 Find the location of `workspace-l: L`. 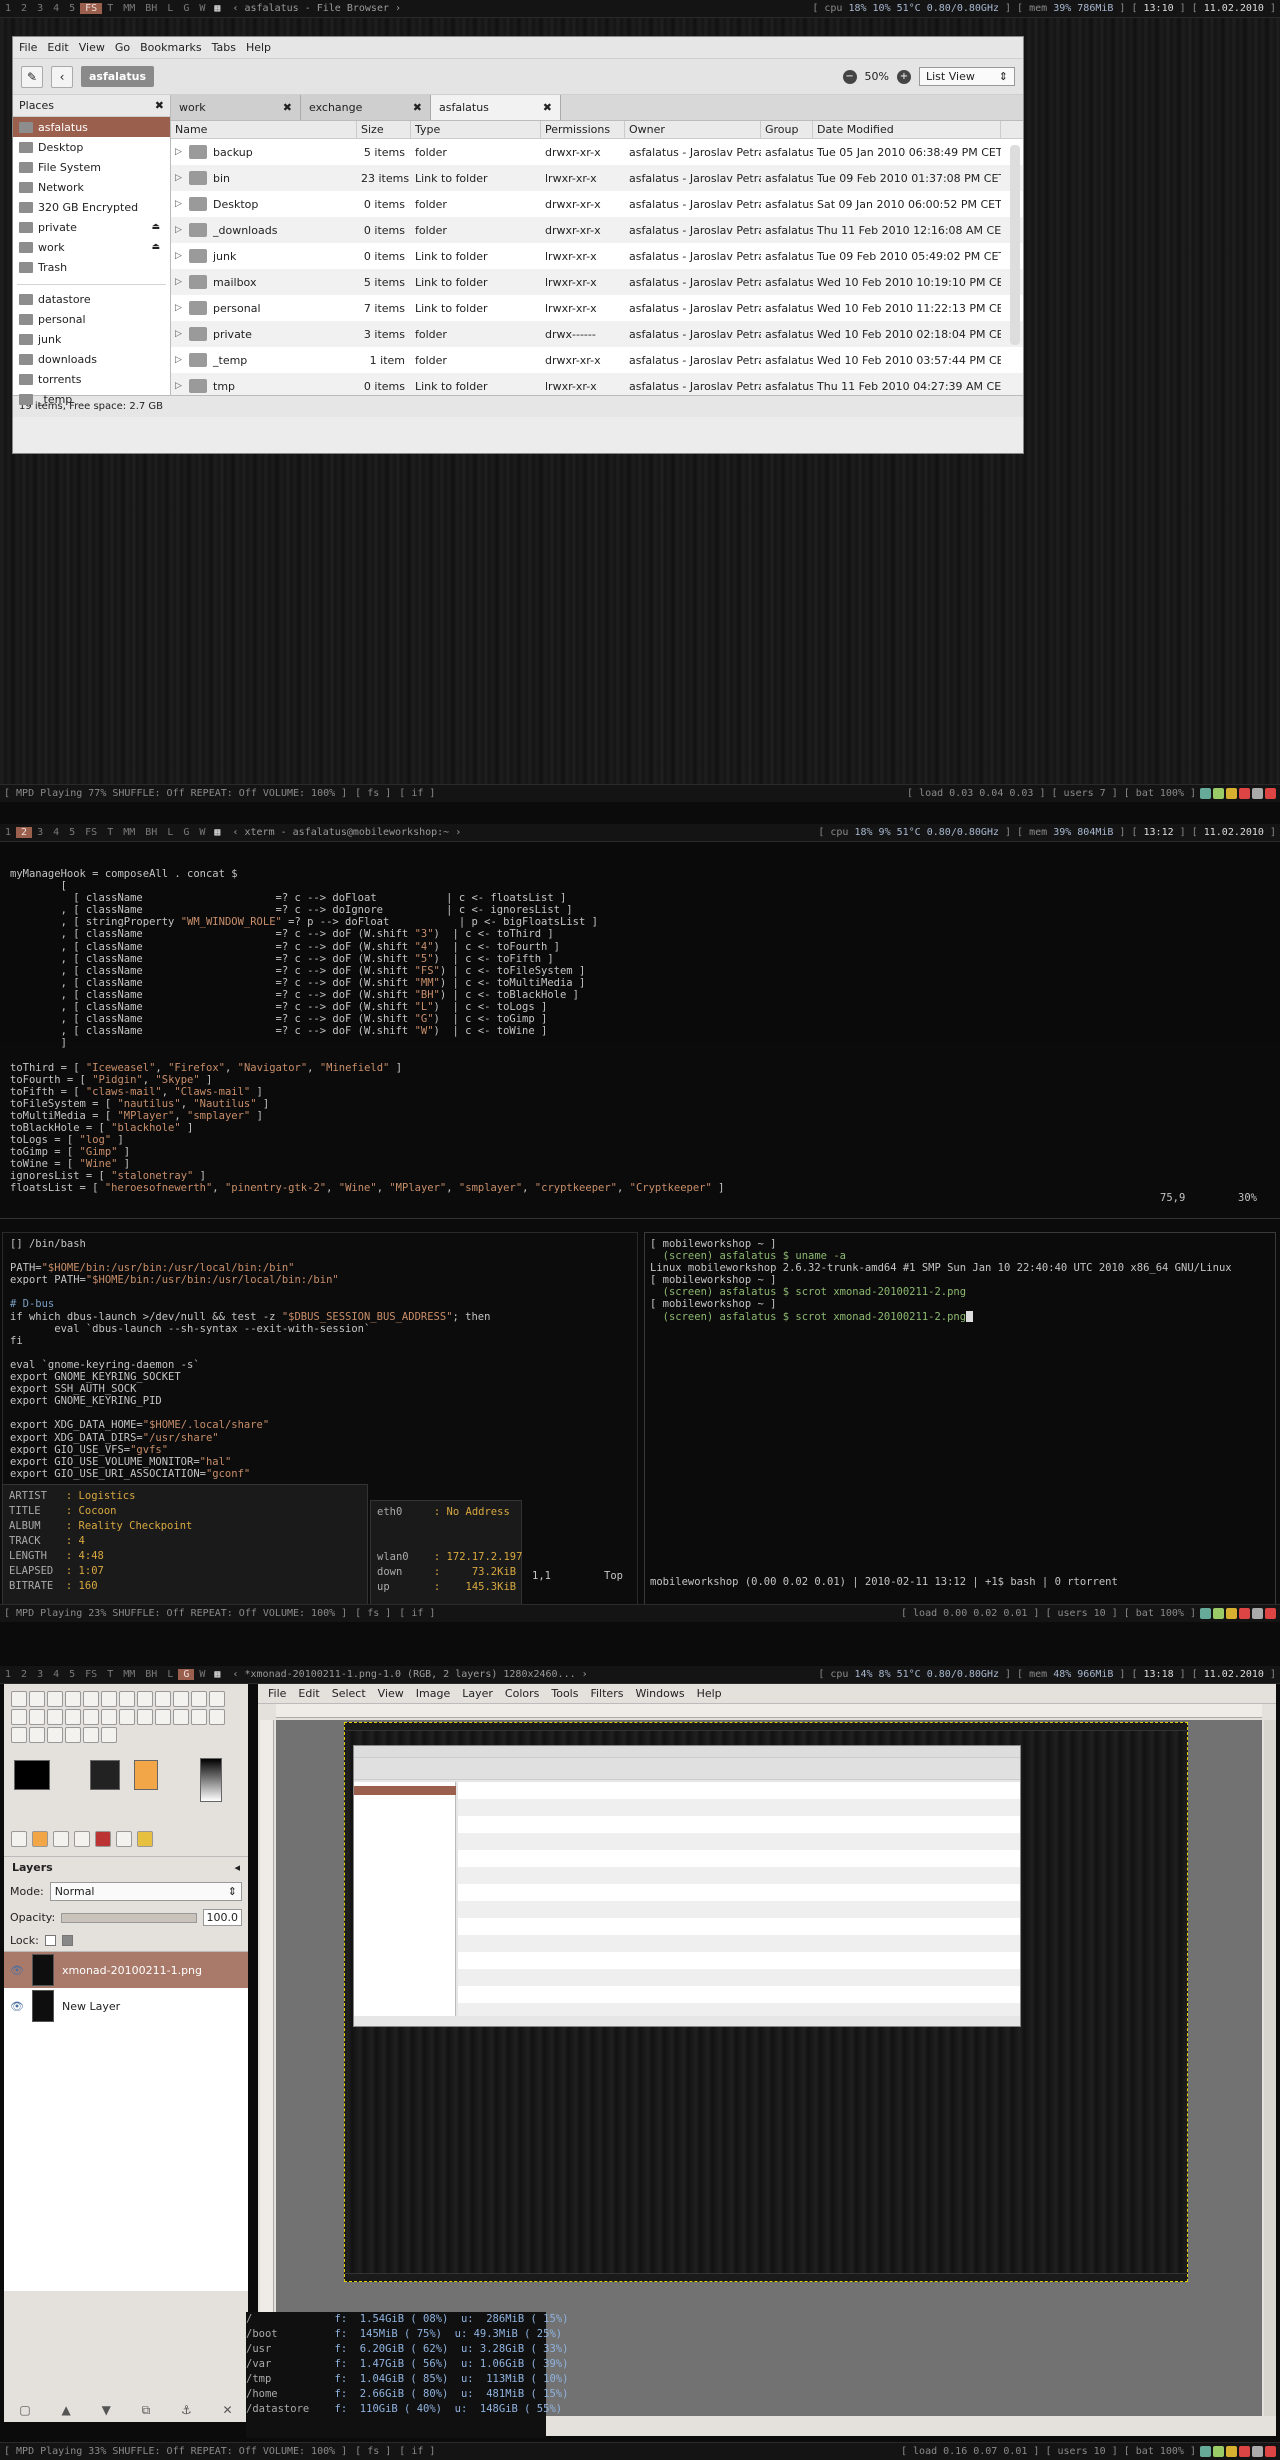

workspace-l: L is located at coordinates (170, 1674).